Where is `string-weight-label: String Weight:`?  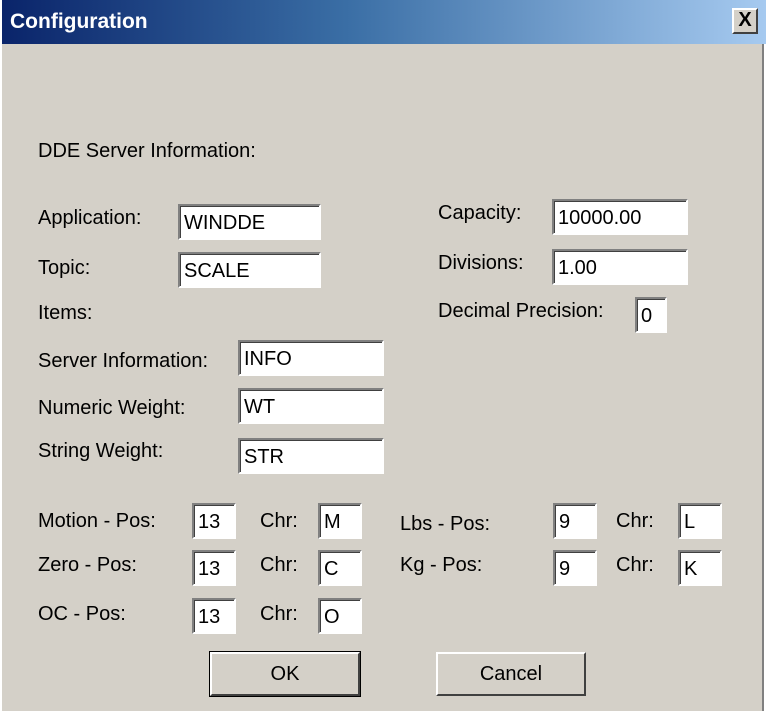 string-weight-label: String Weight: is located at coordinates (101, 451).